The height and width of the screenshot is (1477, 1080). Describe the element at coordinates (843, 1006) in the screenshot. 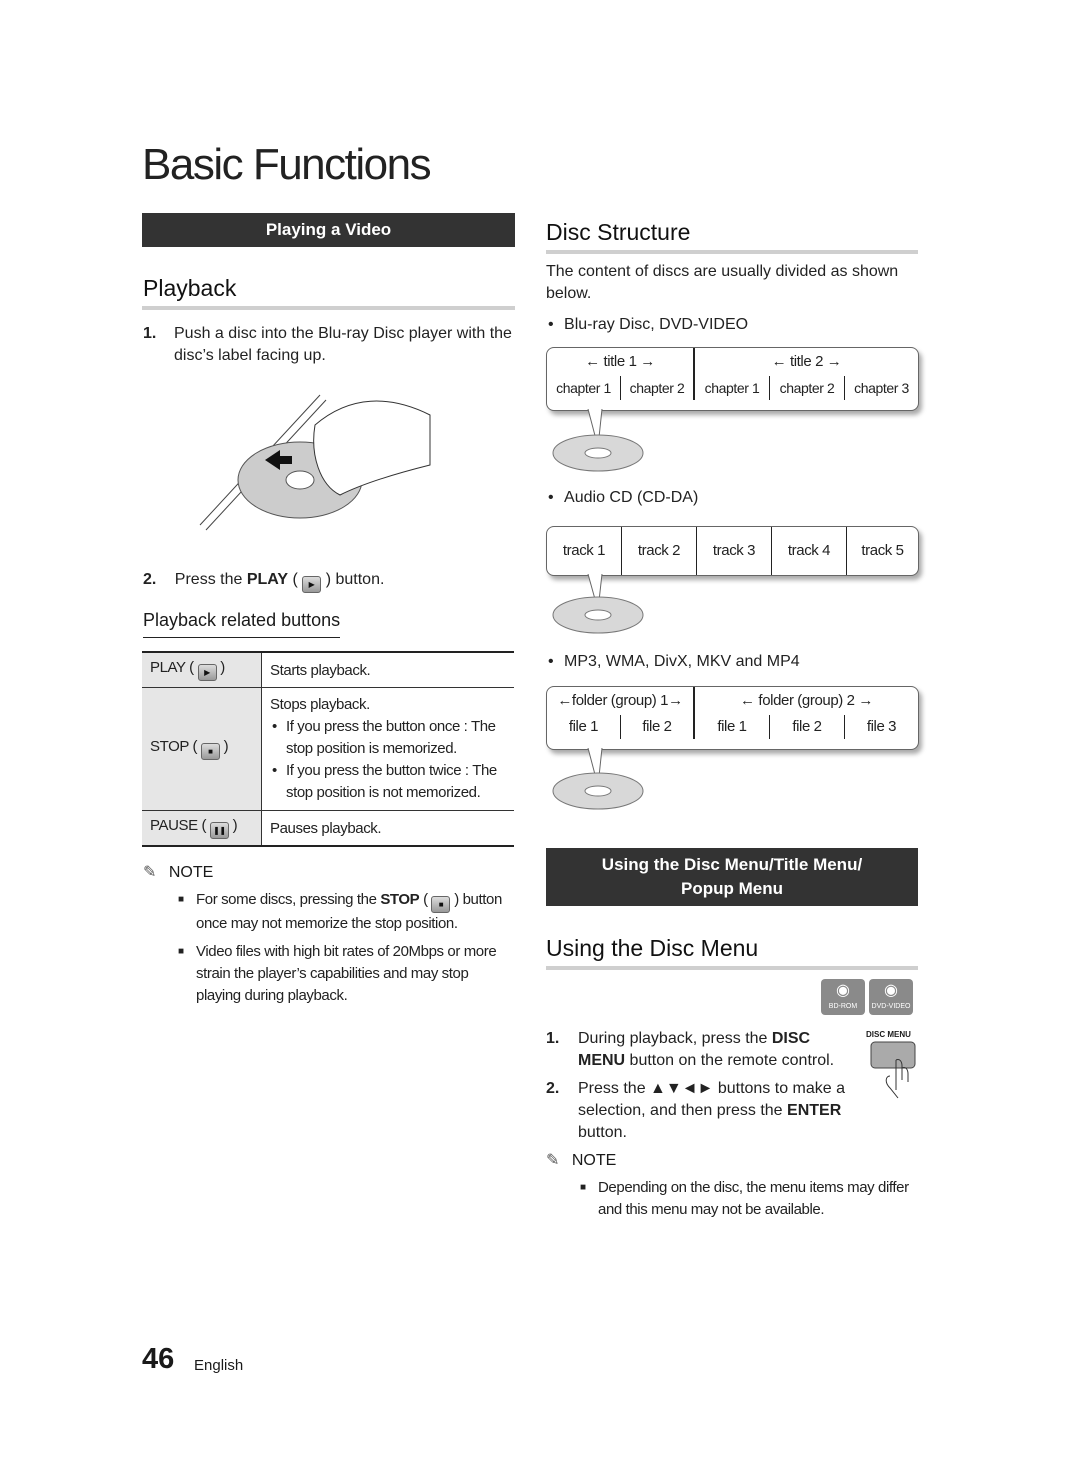

I see `badge-label: BD-ROM` at that location.